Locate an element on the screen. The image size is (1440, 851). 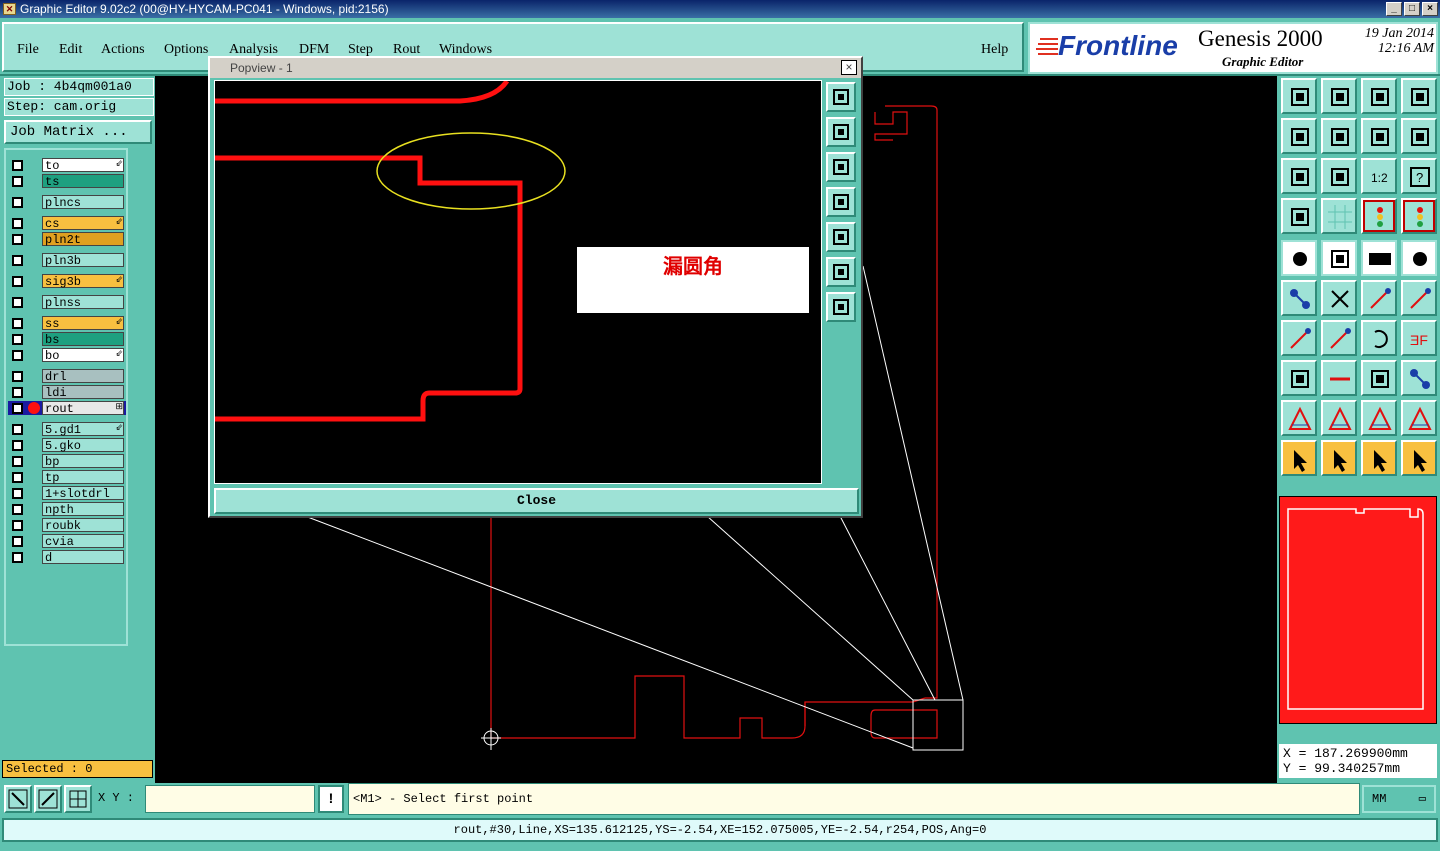
close-window-button: × is located at coordinates (1430, 9).